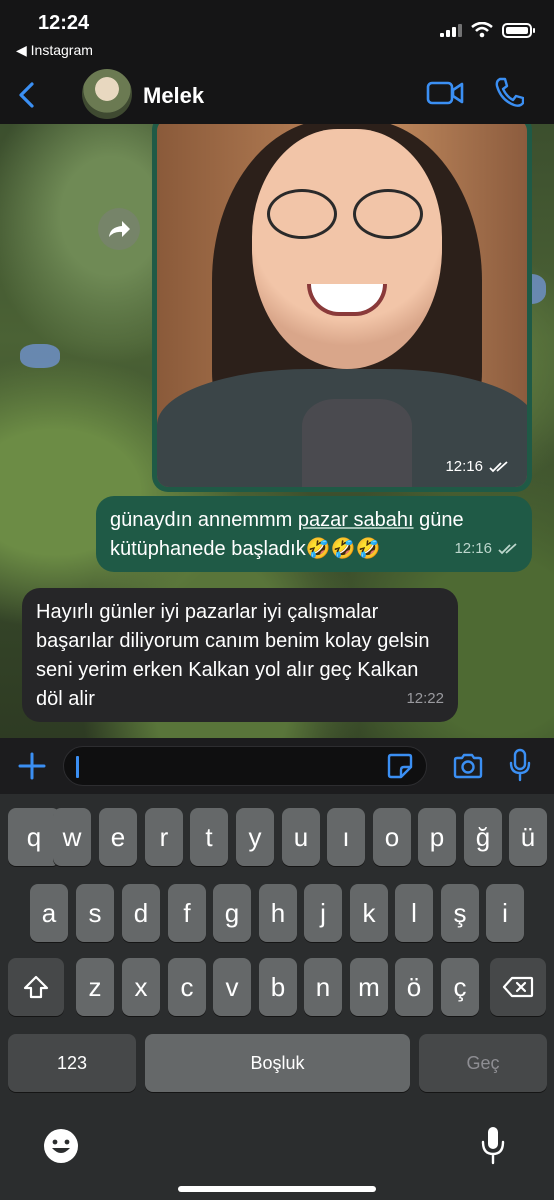  I want to click on delivered-receipt-icon, so click(507, 548).